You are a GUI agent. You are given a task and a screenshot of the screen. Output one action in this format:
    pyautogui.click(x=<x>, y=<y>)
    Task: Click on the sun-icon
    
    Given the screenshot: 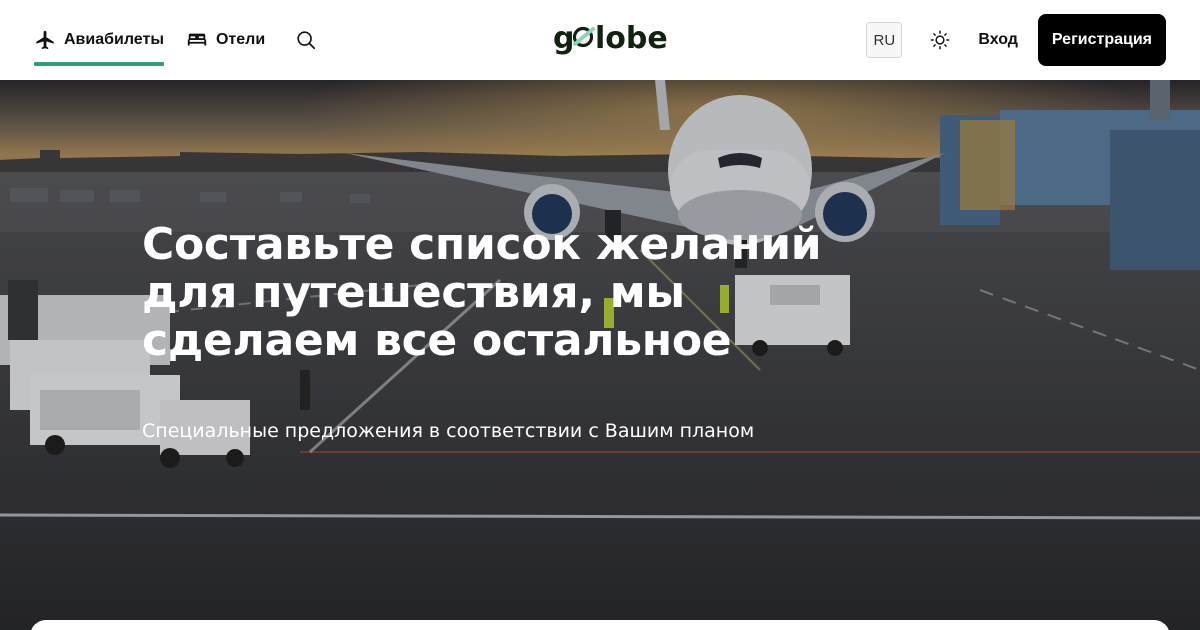 What is the action you would take?
    pyautogui.click(x=940, y=40)
    